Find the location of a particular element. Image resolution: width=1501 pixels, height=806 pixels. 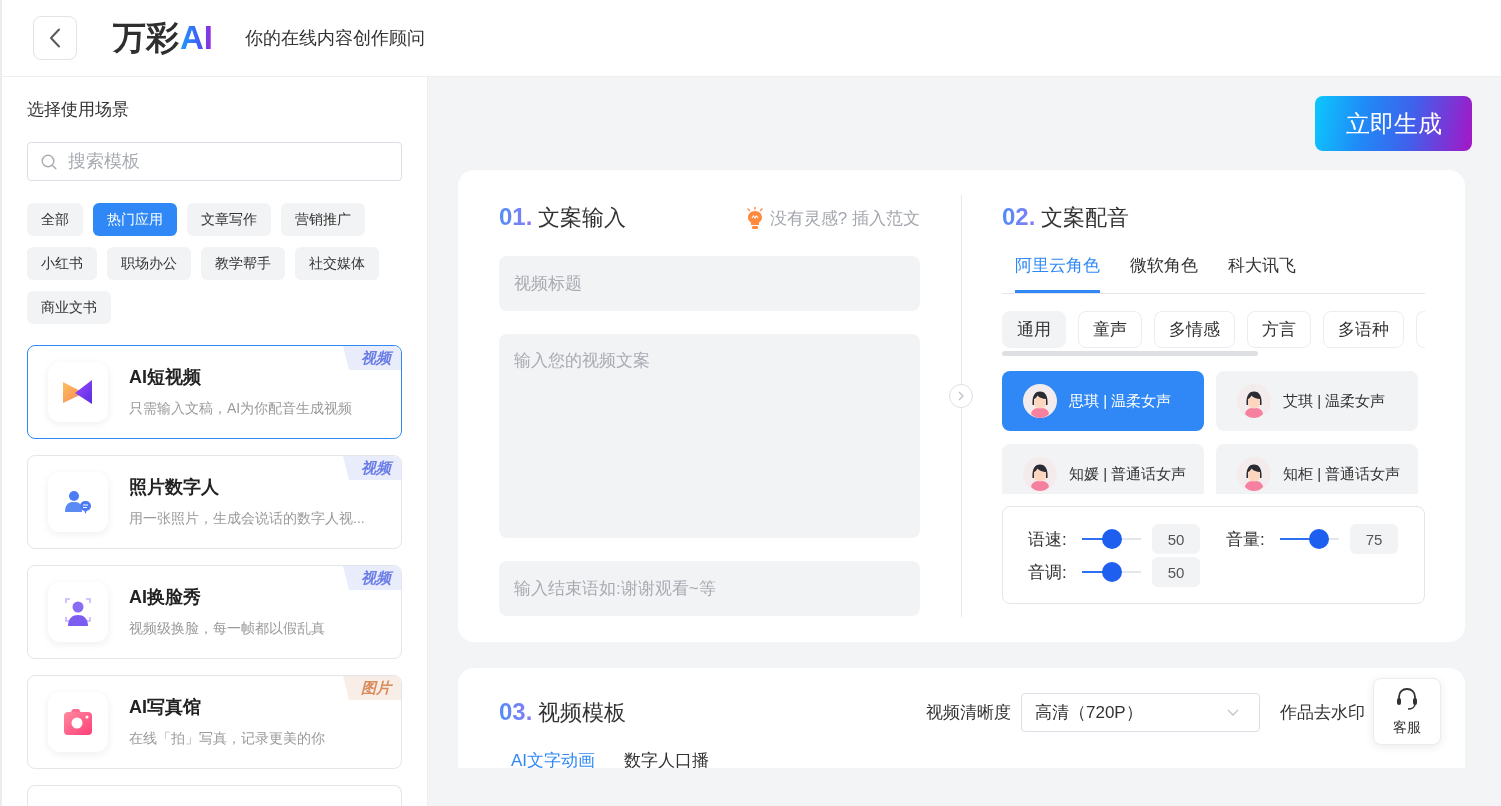

resolution-label: 视频清晰度 is located at coordinates (968, 713).